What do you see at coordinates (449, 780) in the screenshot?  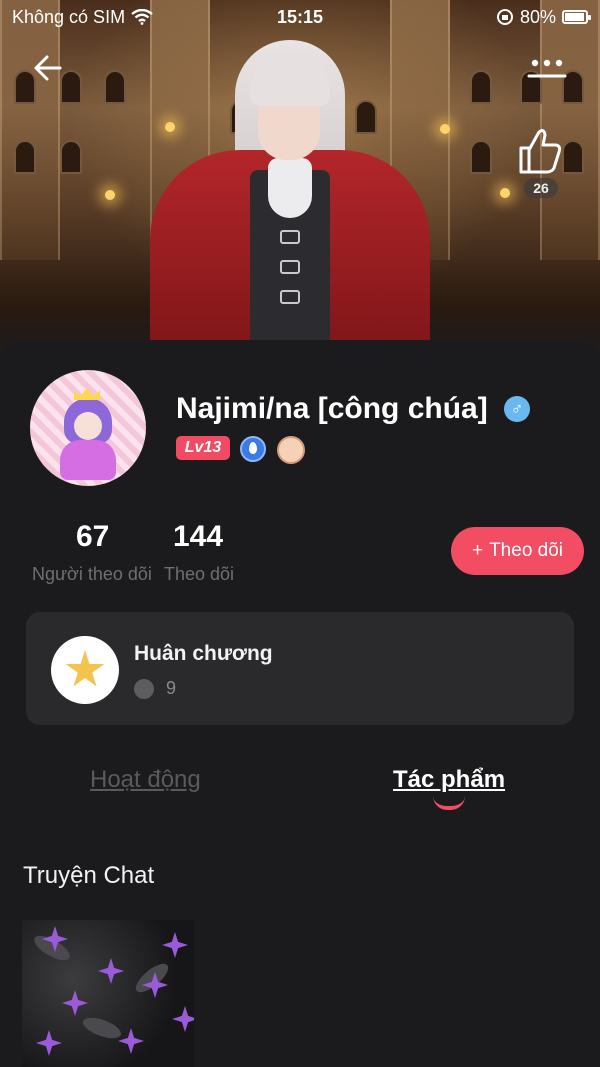 I see `tab-works: Tác phẩm` at bounding box center [449, 780].